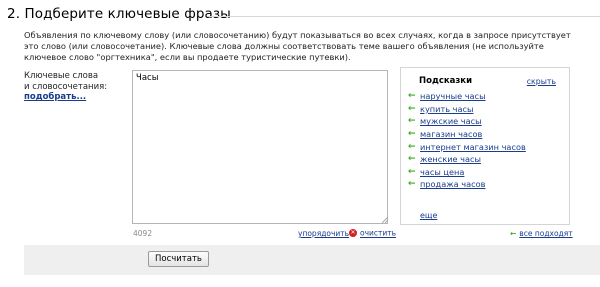 The image size is (600, 287). I want to click on add-all-hints-link: все подходят, so click(545, 233).